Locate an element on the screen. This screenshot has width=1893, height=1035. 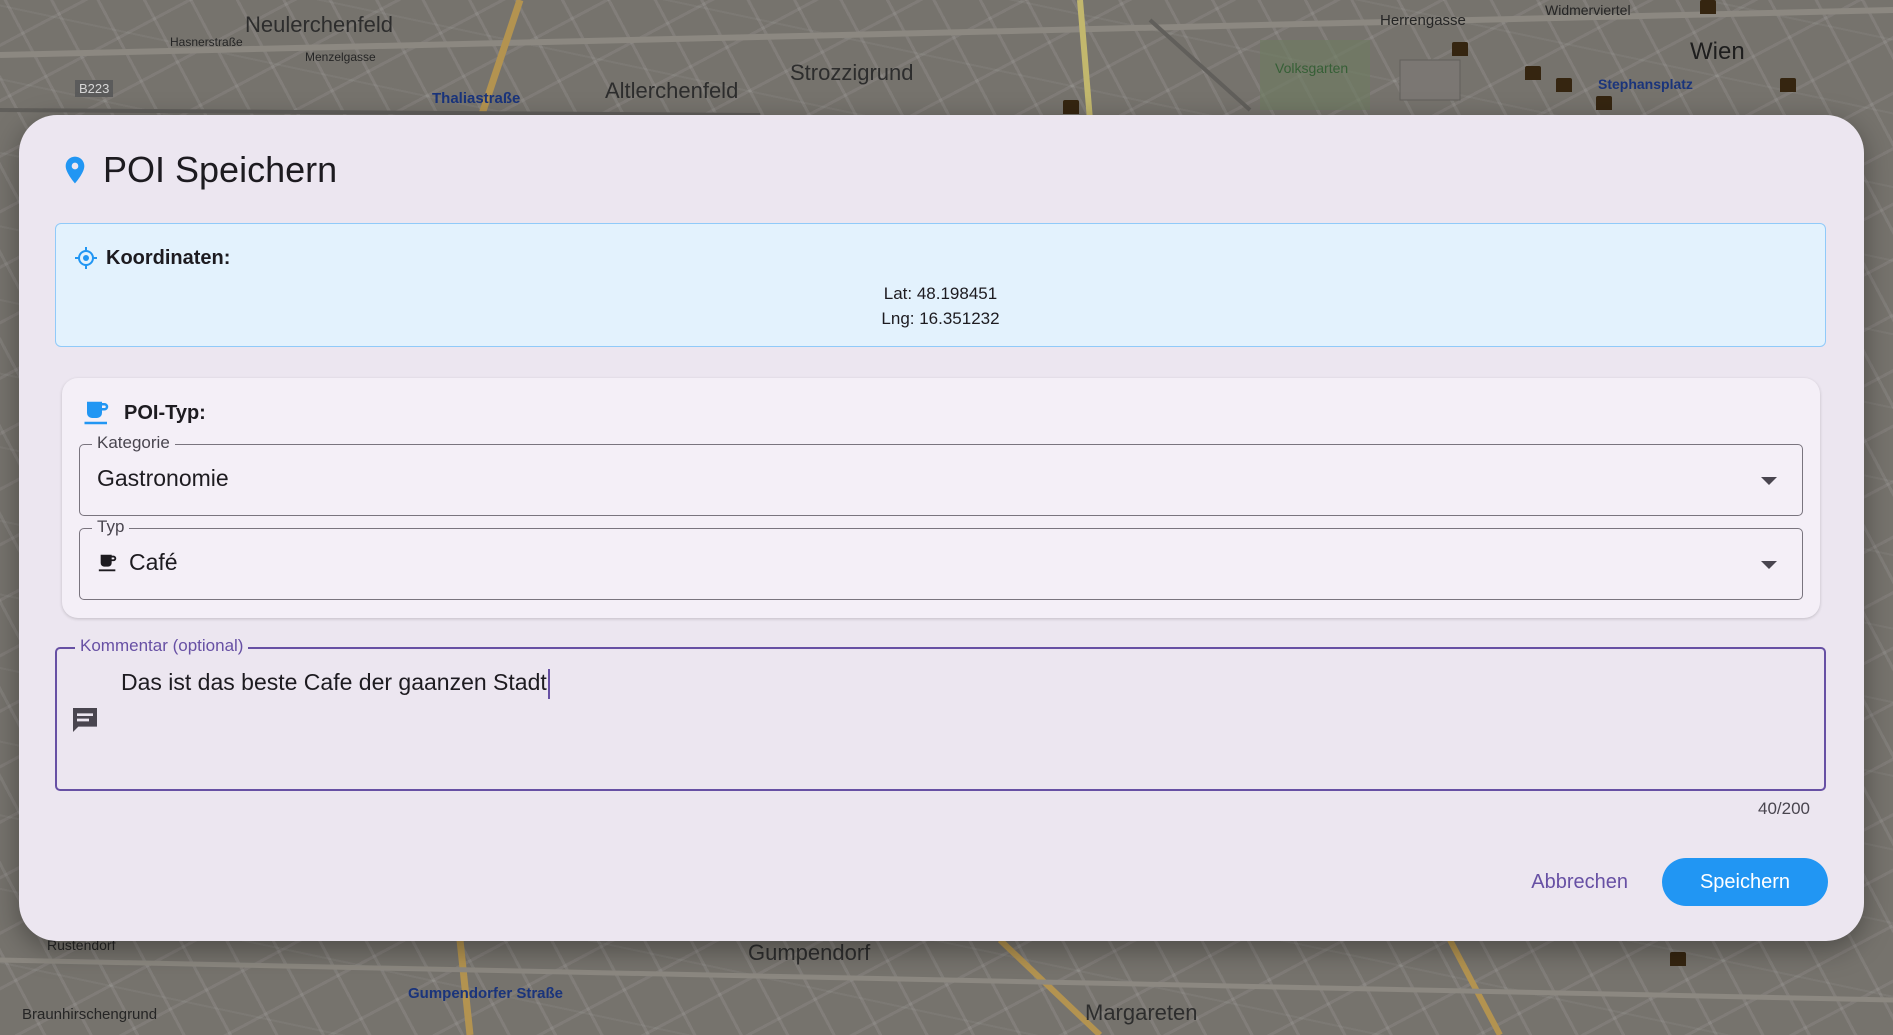
poi-type-label: POI-Typ: is located at coordinates (165, 412).